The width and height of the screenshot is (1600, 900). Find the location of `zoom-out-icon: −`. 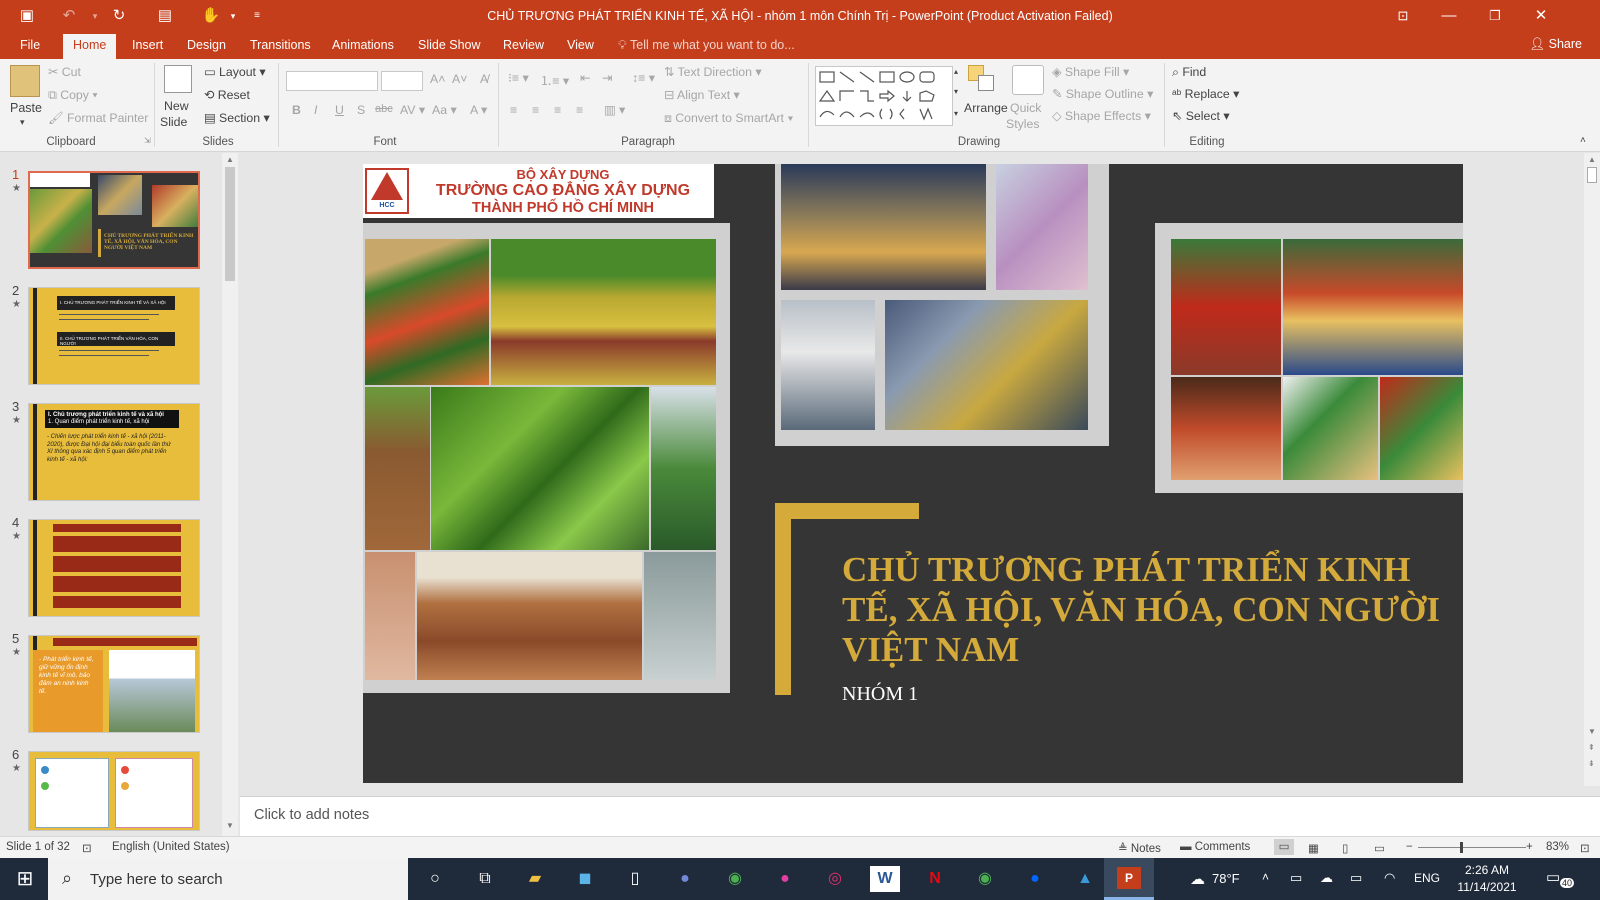

zoom-out-icon: − is located at coordinates (1409, 847).